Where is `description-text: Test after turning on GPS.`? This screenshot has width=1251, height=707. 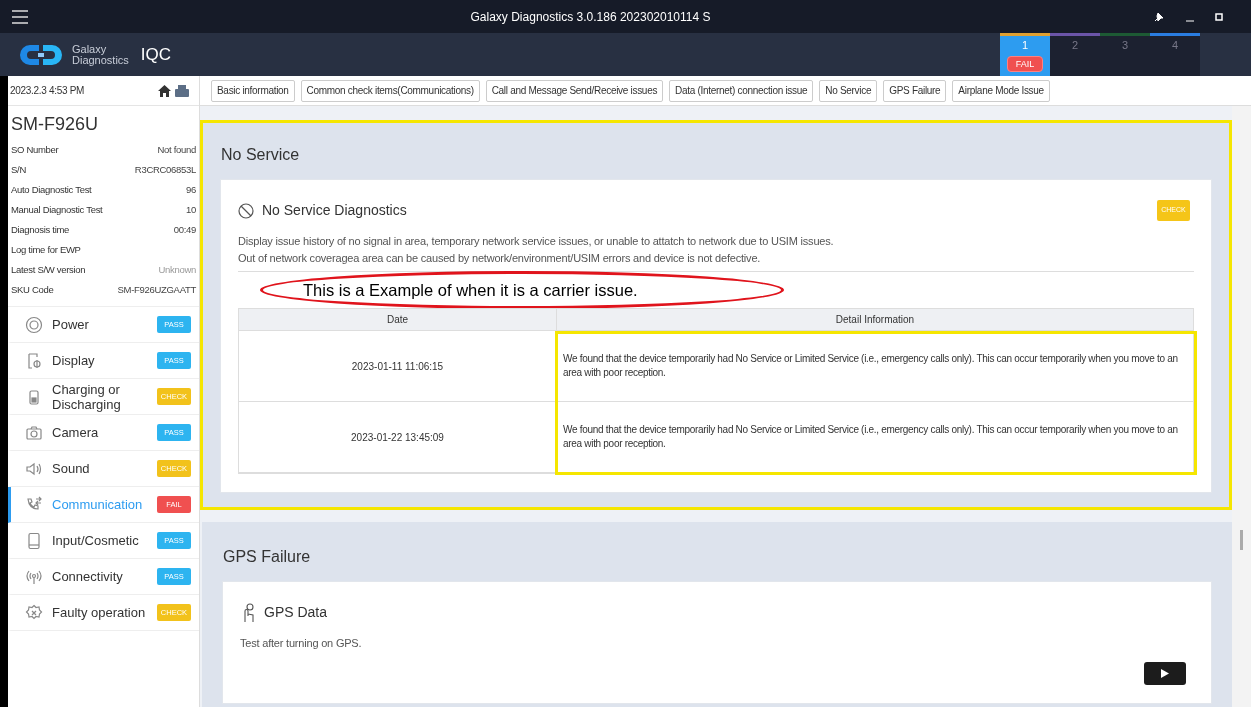
description-text: Test after turning on GPS. is located at coordinates (301, 643).